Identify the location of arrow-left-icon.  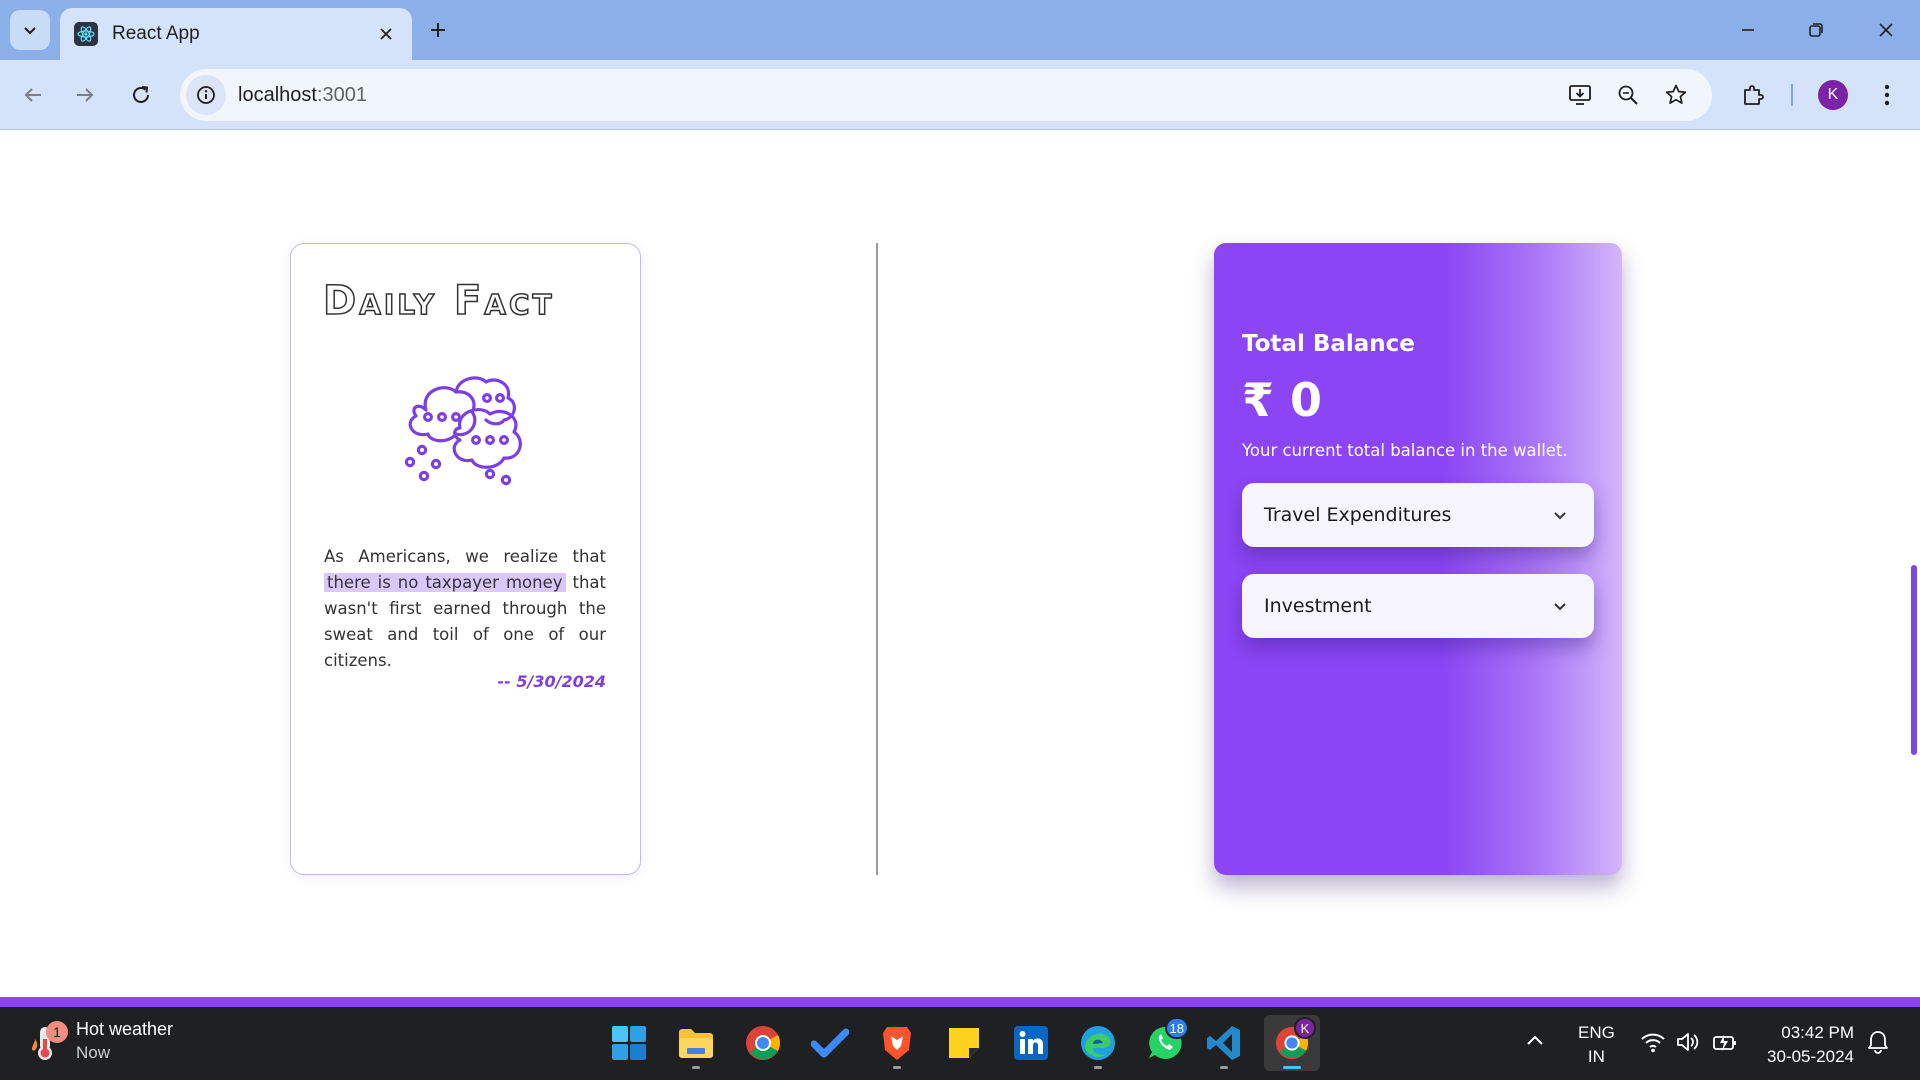
(32, 95).